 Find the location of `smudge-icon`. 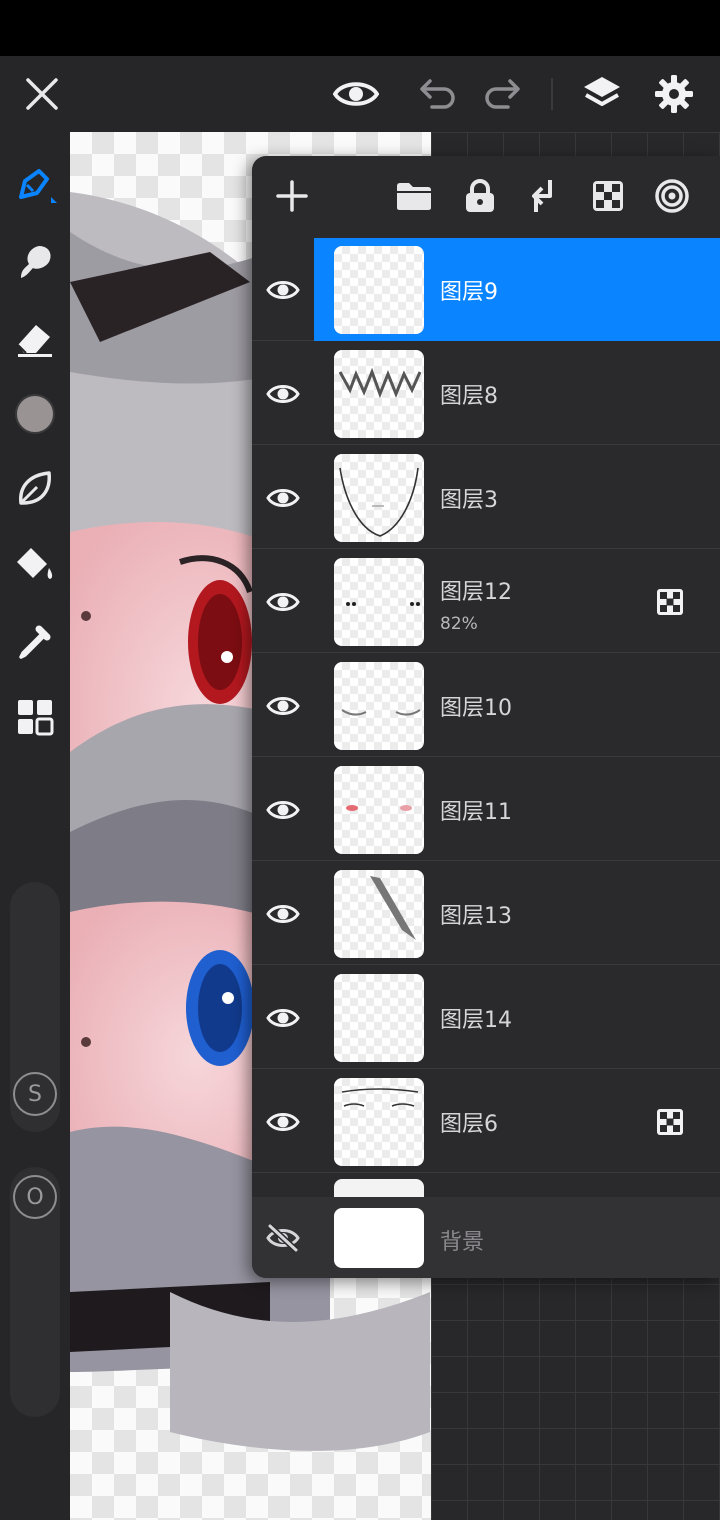

smudge-icon is located at coordinates (35, 262).